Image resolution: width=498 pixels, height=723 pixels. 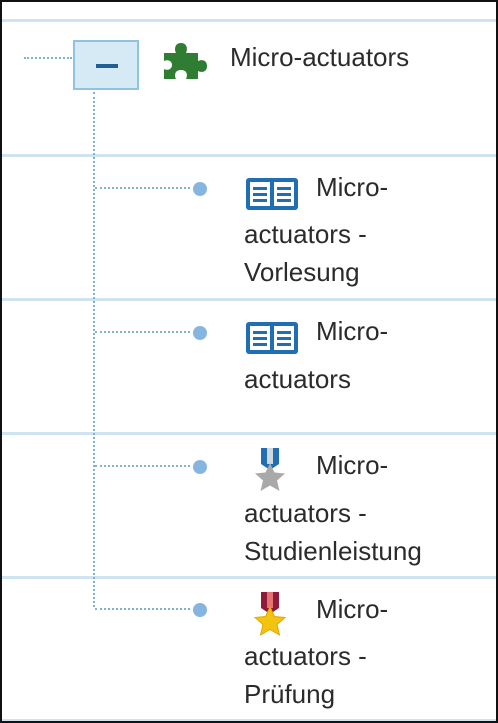 I want to click on tree-node-label: actuators - Prüfung, so click(x=305, y=675).